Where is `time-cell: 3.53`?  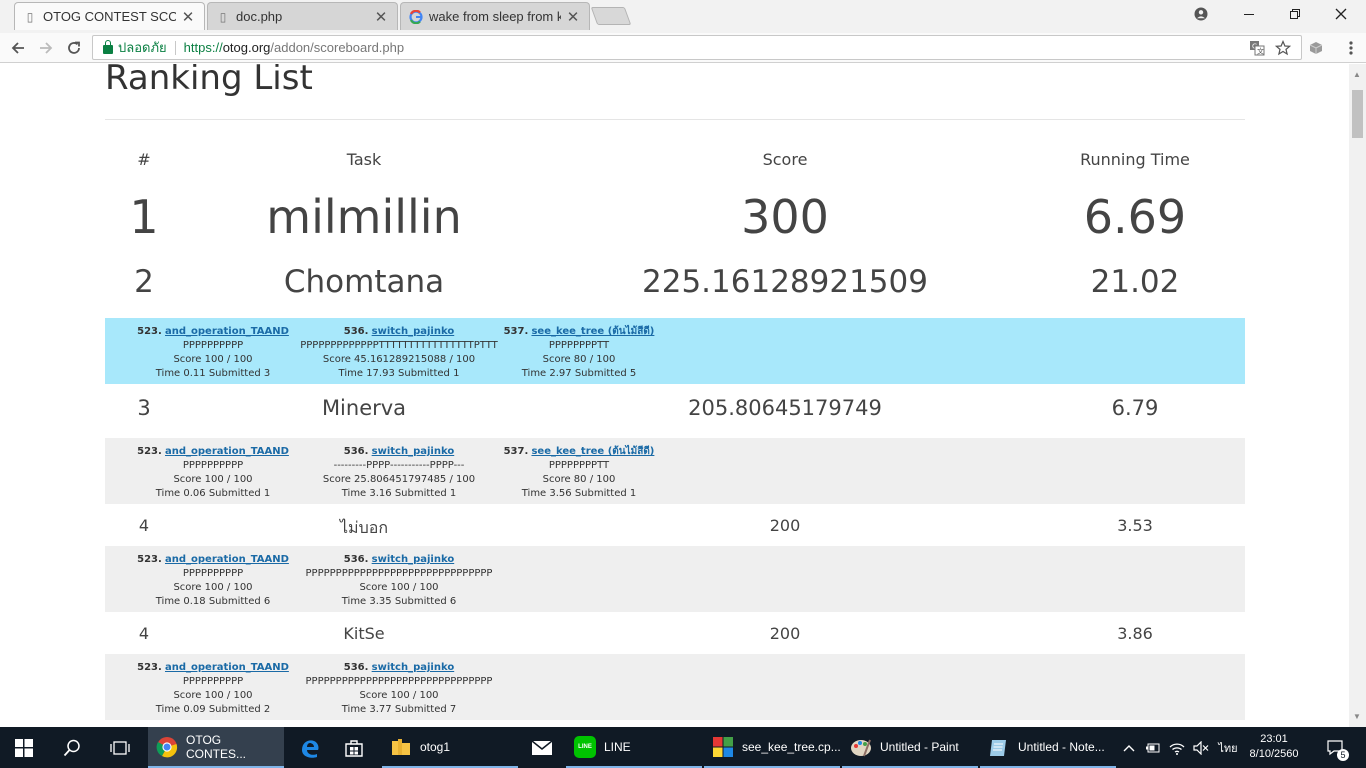 time-cell: 3.53 is located at coordinates (1135, 525).